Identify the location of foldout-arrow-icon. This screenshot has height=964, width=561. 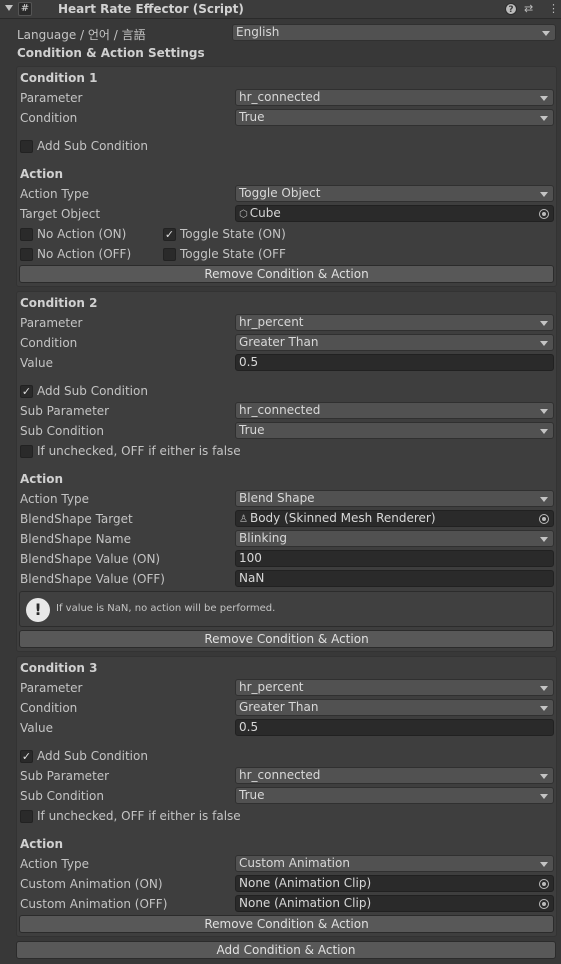
(9, 8).